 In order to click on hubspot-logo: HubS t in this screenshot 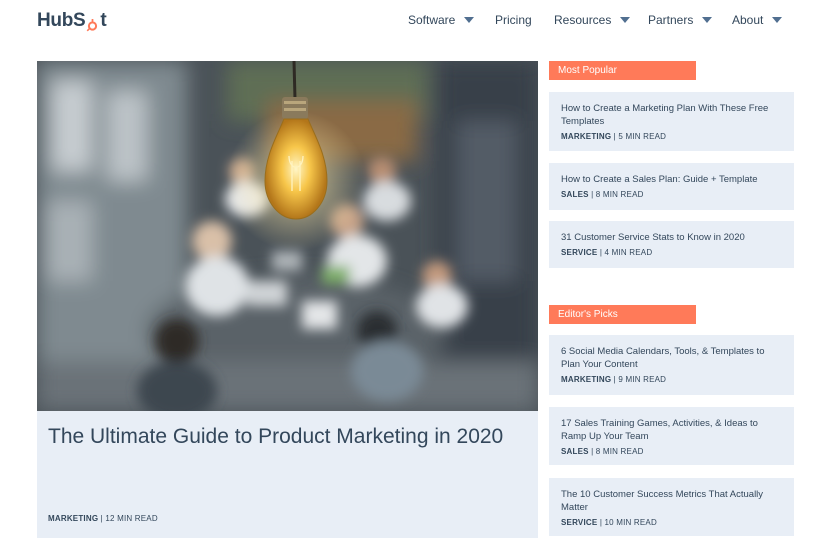, I will do `click(72, 21)`.